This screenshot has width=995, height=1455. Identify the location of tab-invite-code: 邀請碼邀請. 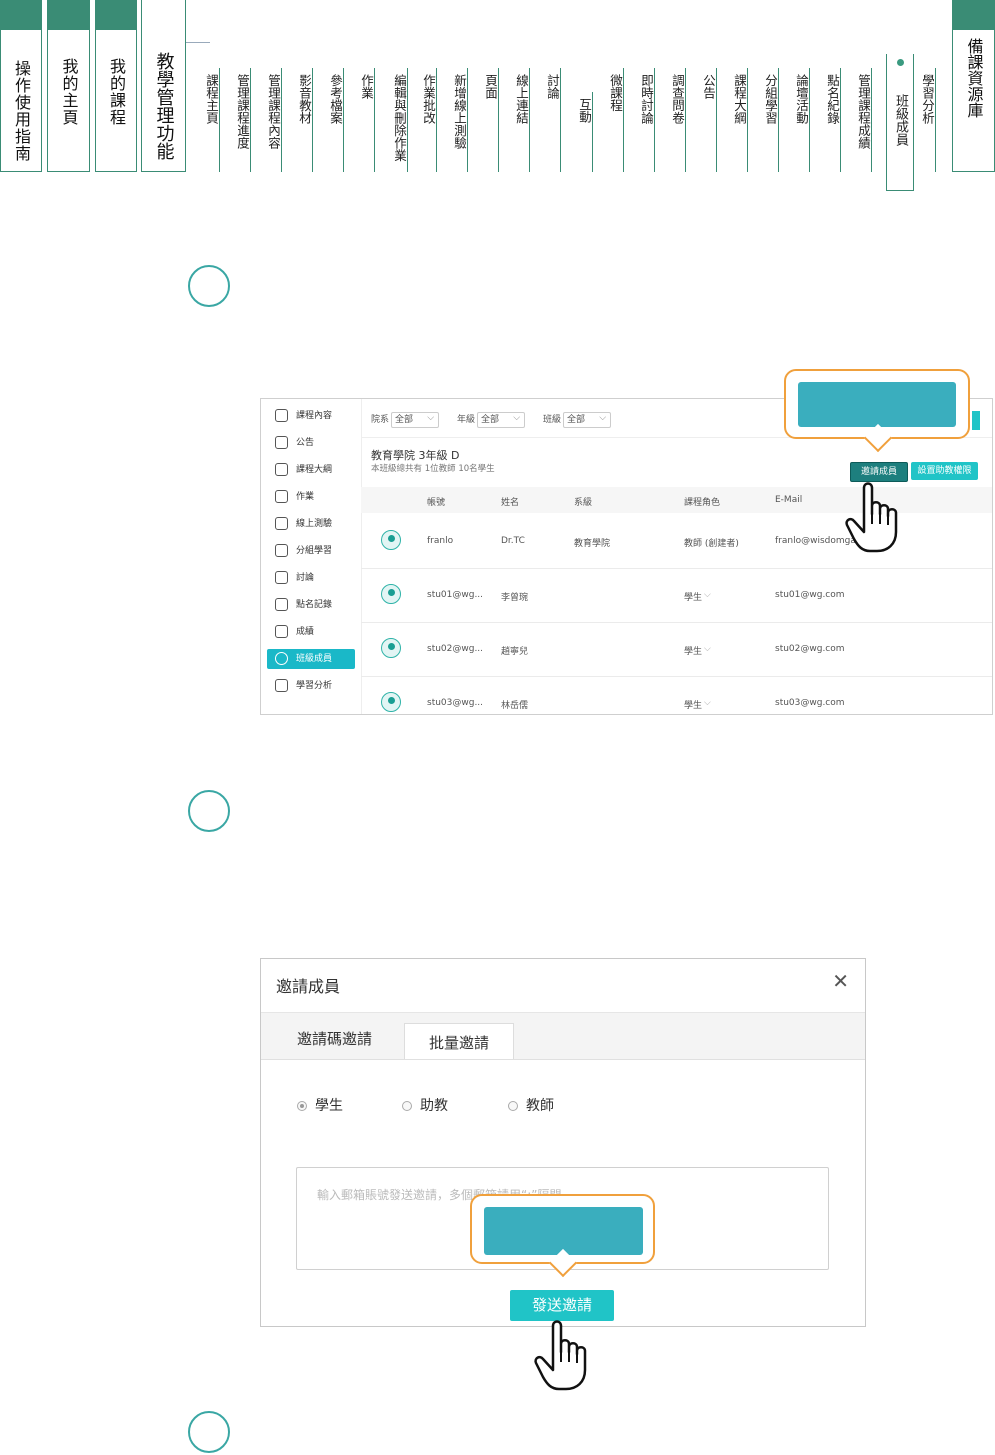
(334, 1038).